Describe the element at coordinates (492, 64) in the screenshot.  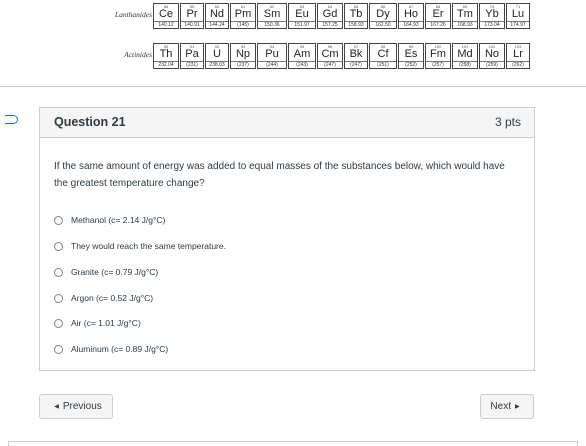
I see `element-mass: (259)` at that location.